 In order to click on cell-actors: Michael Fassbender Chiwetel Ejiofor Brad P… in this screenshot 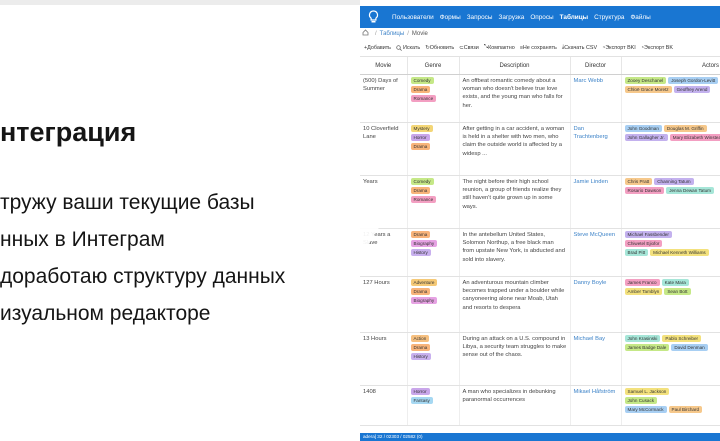, I will do `click(670, 252)`.